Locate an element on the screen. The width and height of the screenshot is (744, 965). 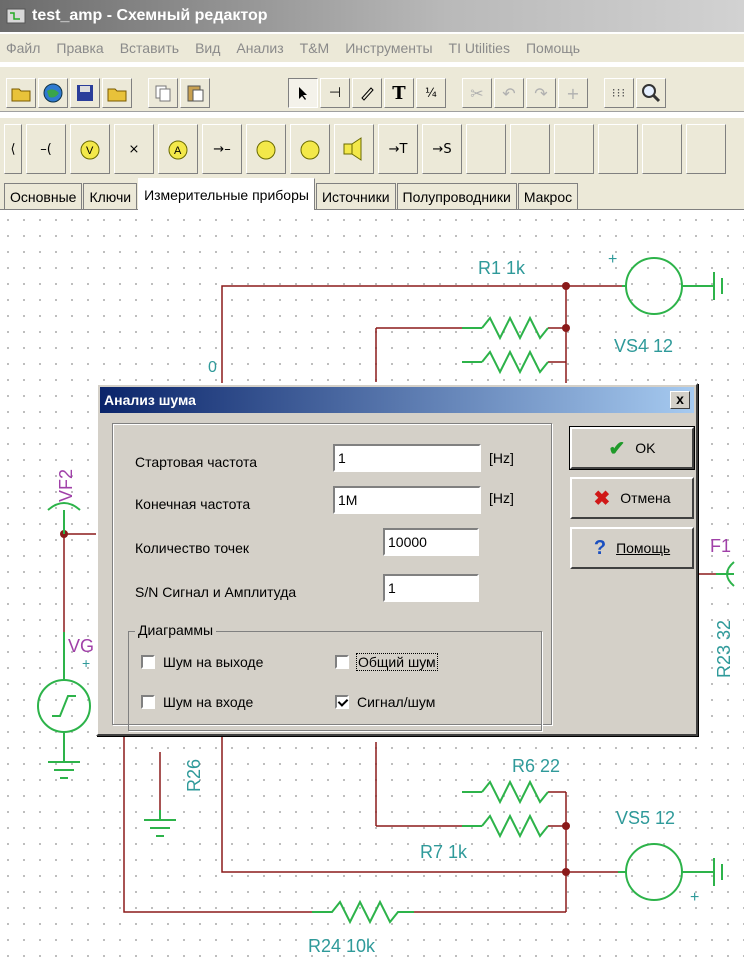
cancel-label: Отмена is located at coordinates (645, 498).